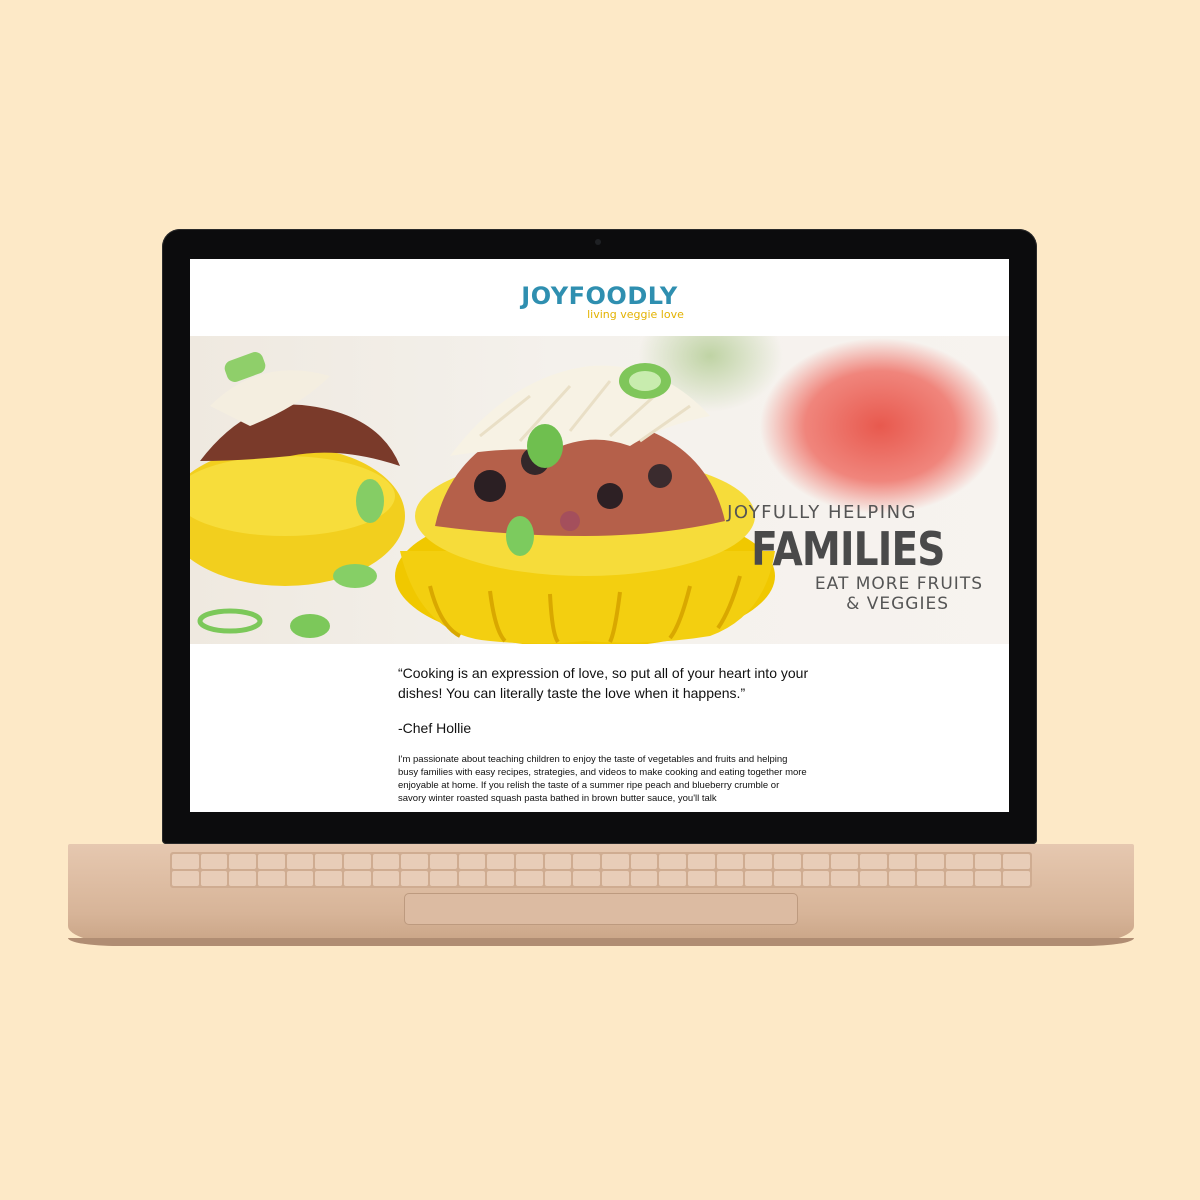 This screenshot has width=1200, height=1200. What do you see at coordinates (601, 870) in the screenshot?
I see `laptop-keyboard` at bounding box center [601, 870].